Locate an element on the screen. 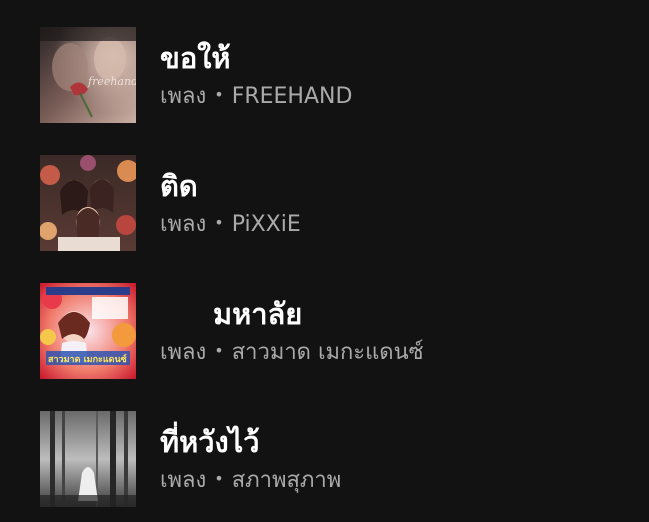 Image resolution: width=649 pixels, height=522 pixels. album-art-text: freehand is located at coordinates (111, 81).